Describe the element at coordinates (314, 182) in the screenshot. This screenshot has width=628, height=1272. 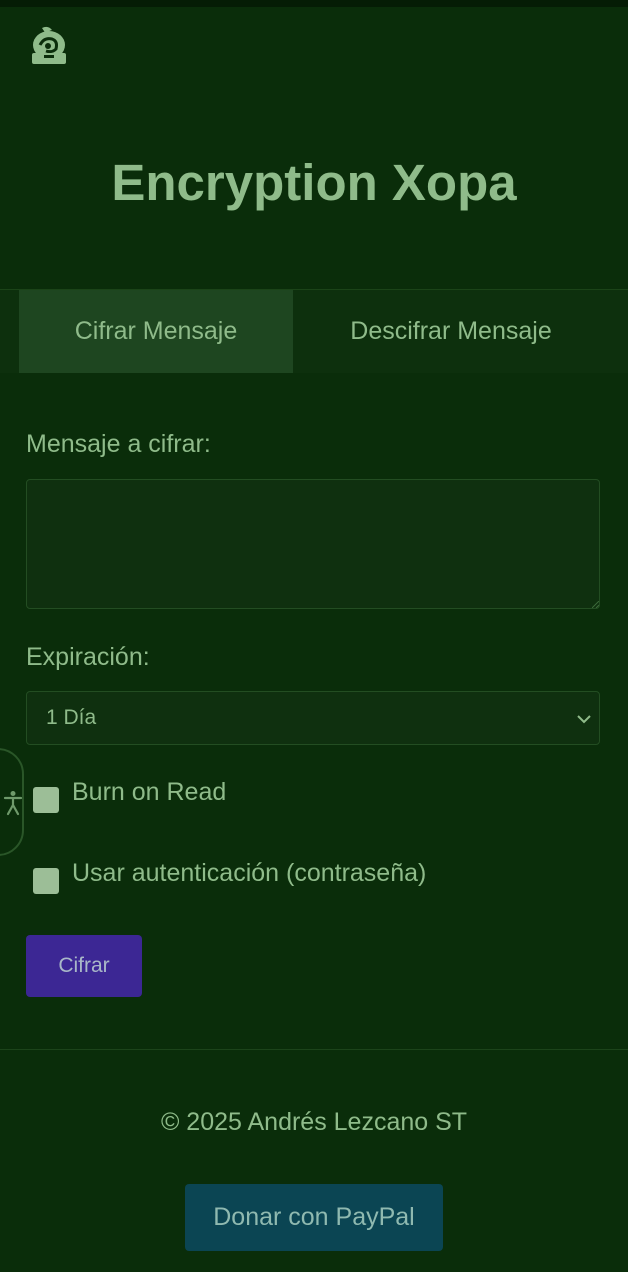
I see `app-title: Encryption Xopa` at that location.